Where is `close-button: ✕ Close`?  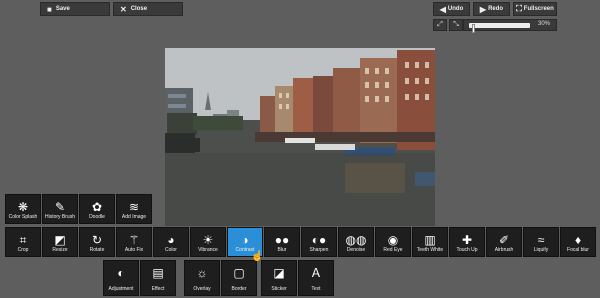 close-button: ✕ Close is located at coordinates (148, 9).